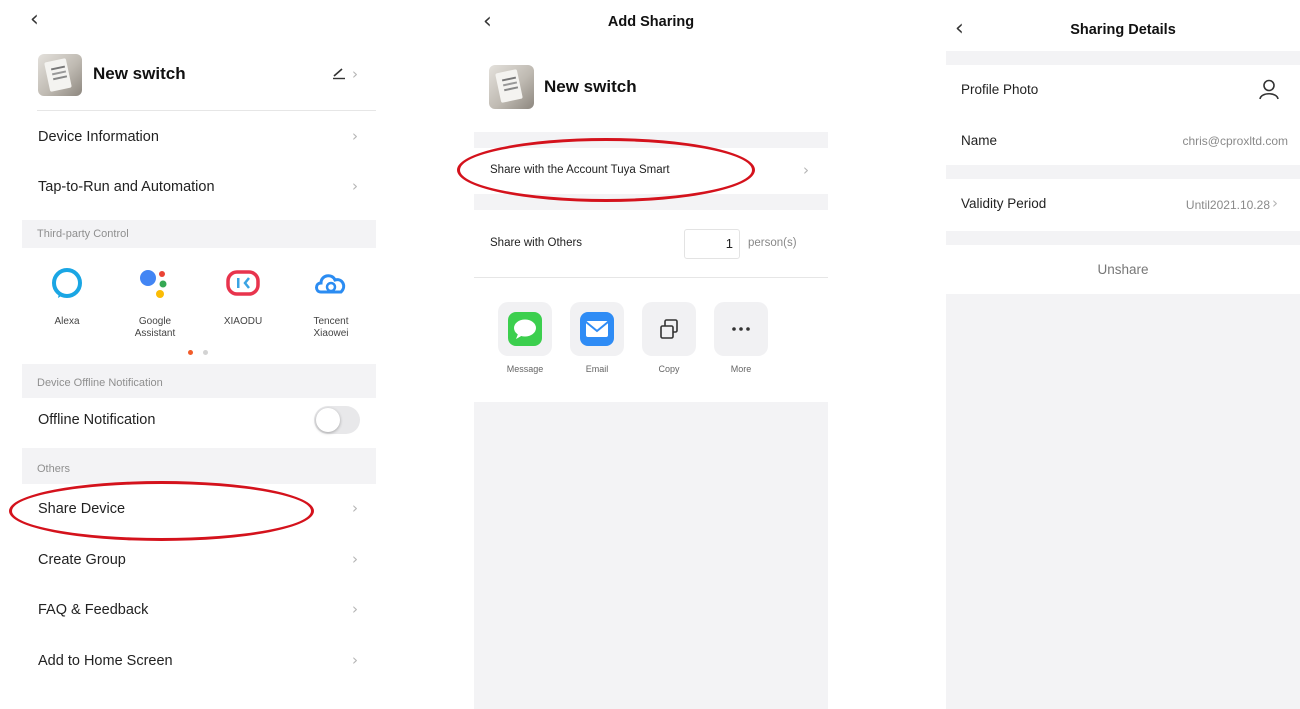 This screenshot has height=709, width=1300. Describe the element at coordinates (98, 137) in the screenshot. I see `menu-label: Device Information` at that location.